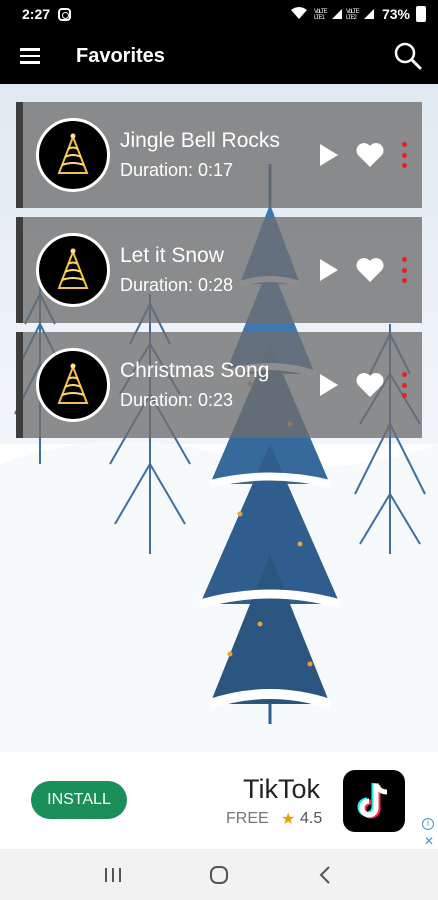 This screenshot has height=900, width=438. What do you see at coordinates (30, 56) in the screenshot?
I see `menu-button` at bounding box center [30, 56].